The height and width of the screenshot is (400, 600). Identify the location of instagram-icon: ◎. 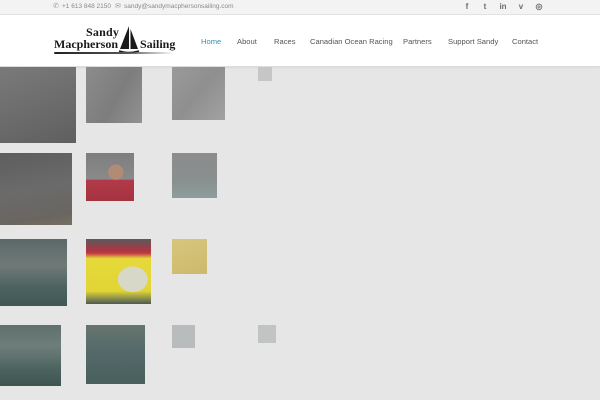
(539, 7).